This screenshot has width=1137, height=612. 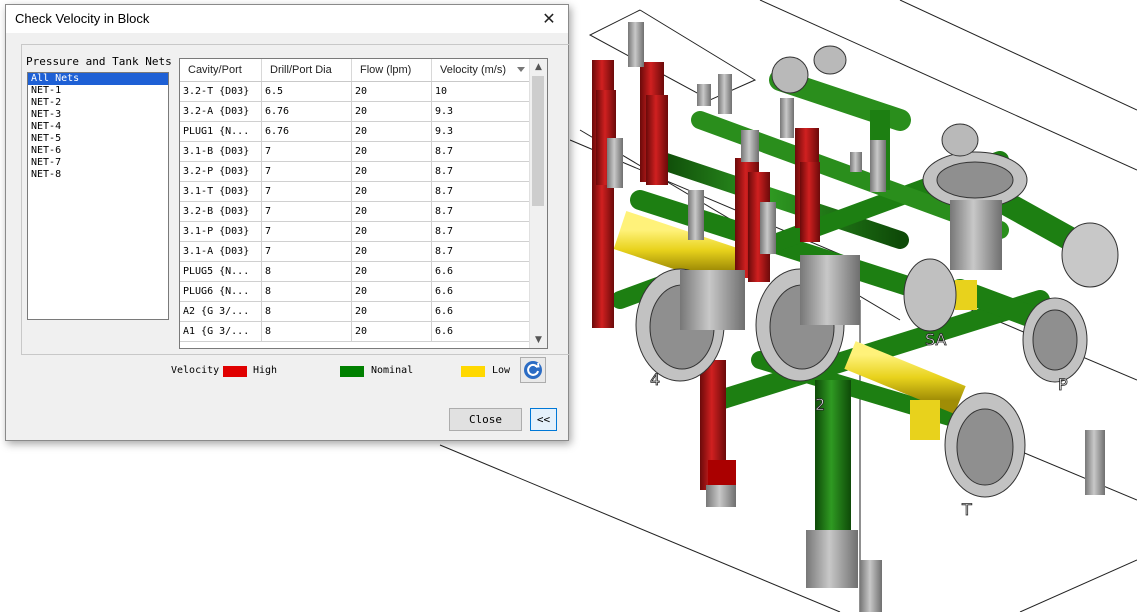 I want to click on table-row: 3.2-B {D03} 7 20 8.7, so click(x=355, y=212).